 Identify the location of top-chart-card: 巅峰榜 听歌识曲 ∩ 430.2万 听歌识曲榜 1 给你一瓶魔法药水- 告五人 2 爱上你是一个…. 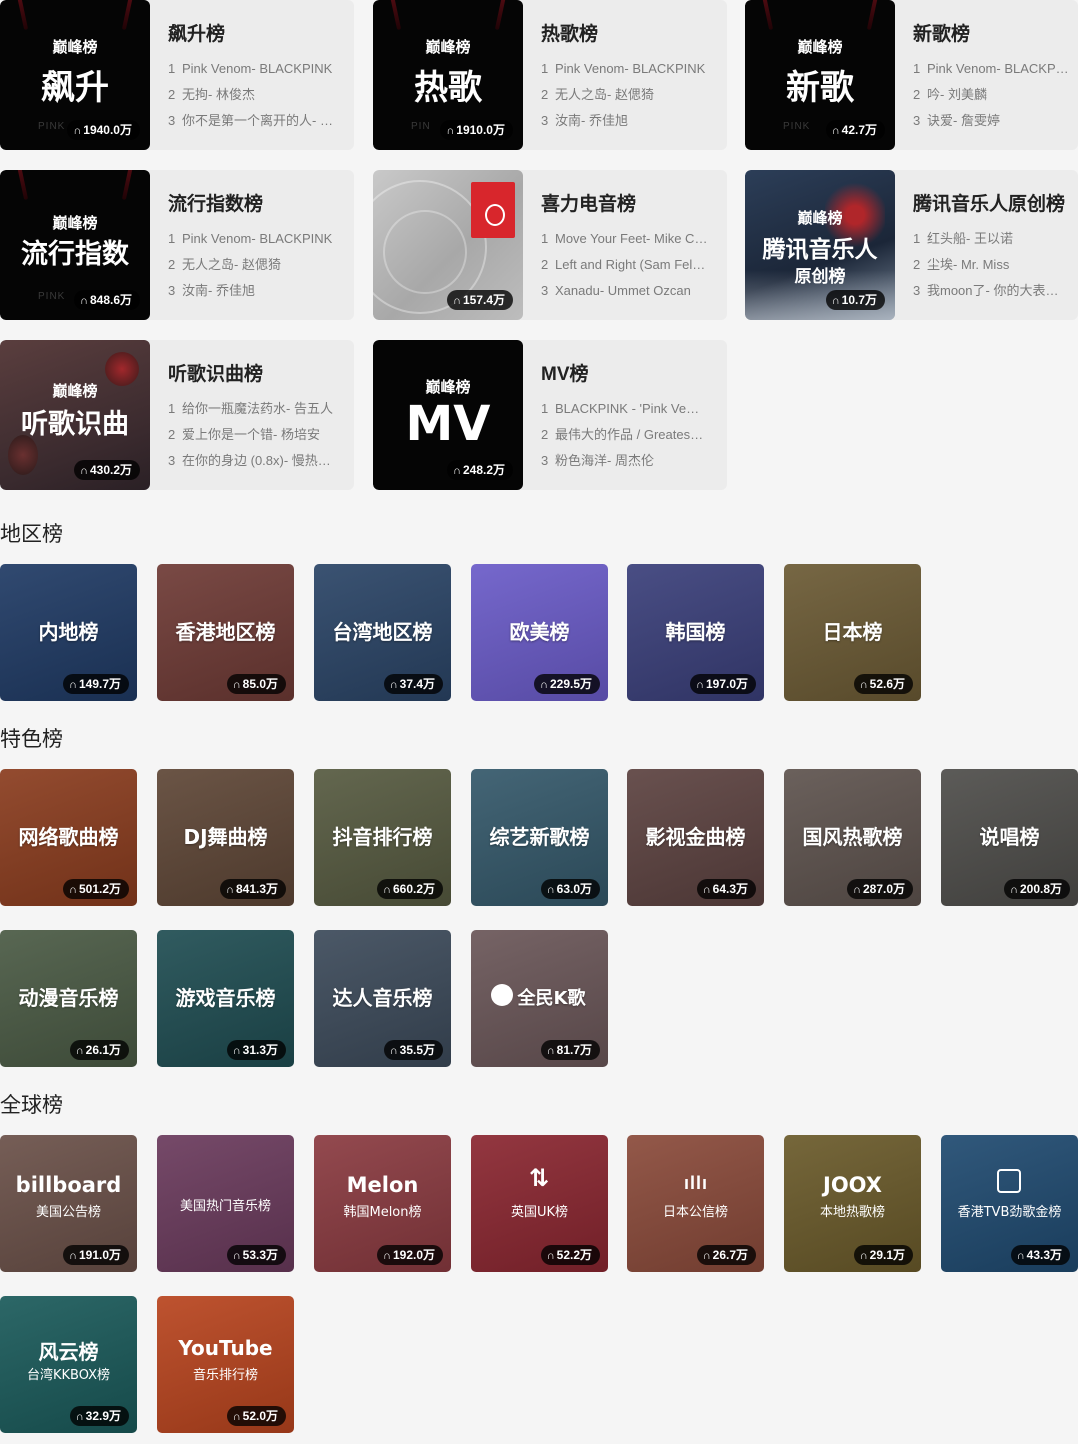
(177, 415).